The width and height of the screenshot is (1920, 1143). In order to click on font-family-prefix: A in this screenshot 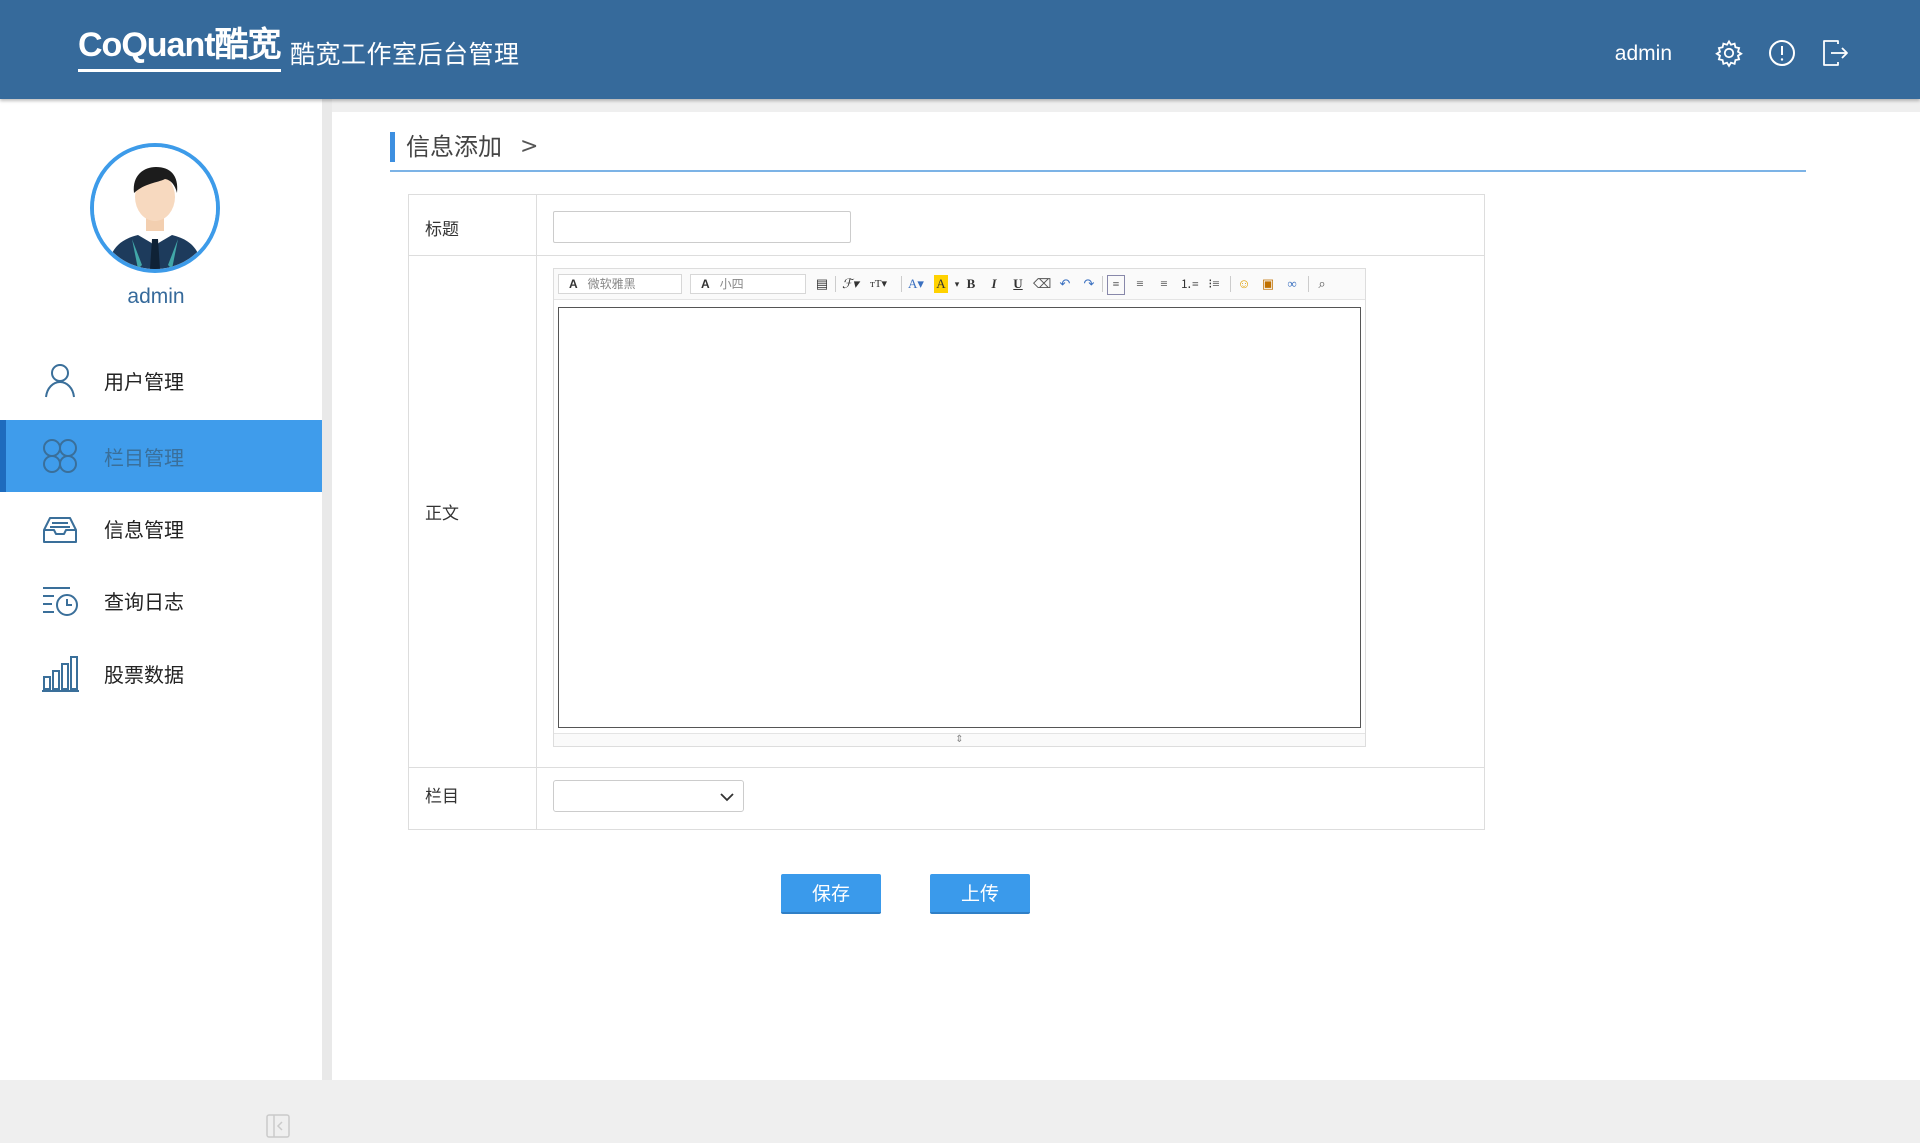, I will do `click(573, 284)`.